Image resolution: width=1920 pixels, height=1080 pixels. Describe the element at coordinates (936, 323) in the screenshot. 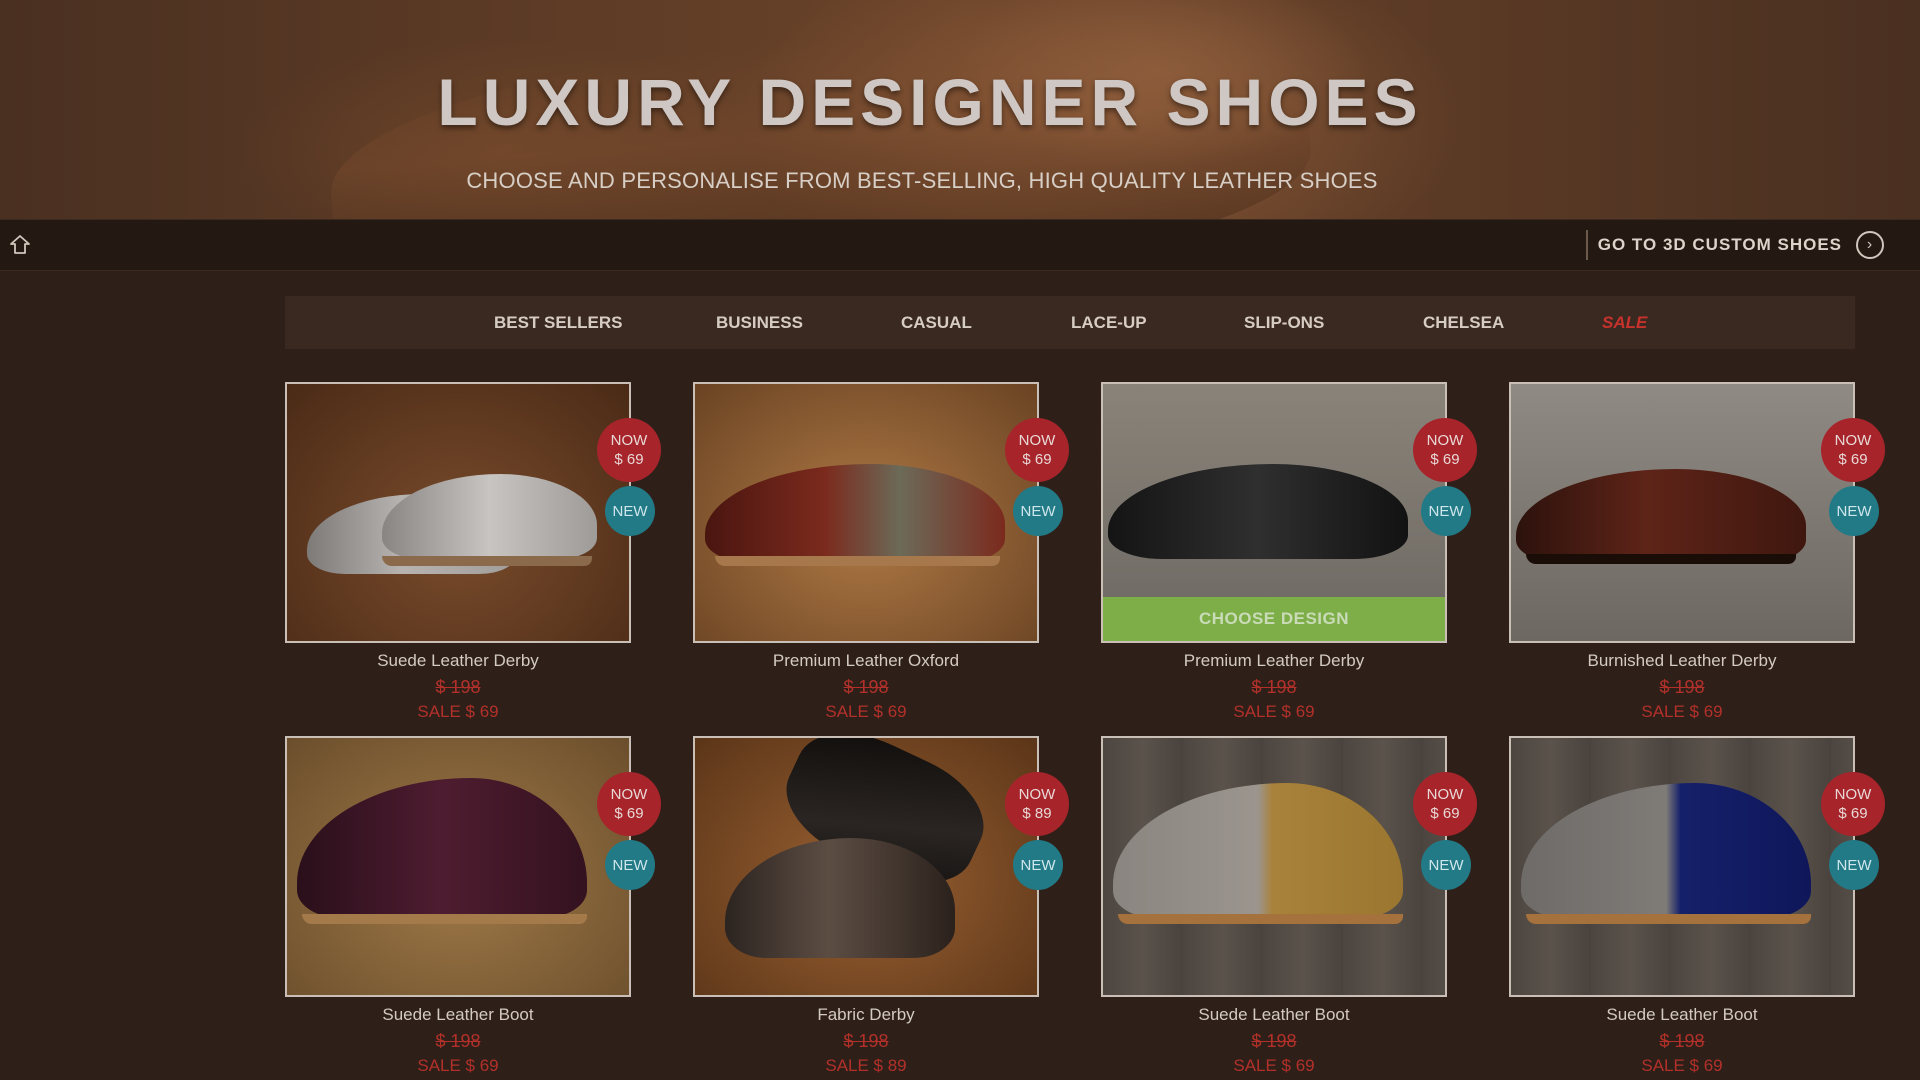

I see `category-casual: CASUAL` at that location.